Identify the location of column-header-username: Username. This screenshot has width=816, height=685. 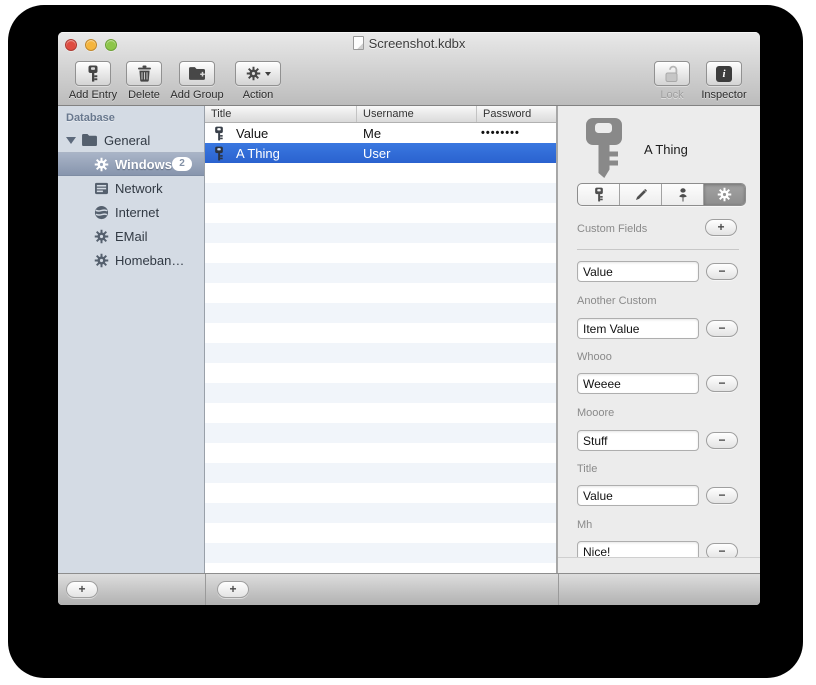
(417, 114).